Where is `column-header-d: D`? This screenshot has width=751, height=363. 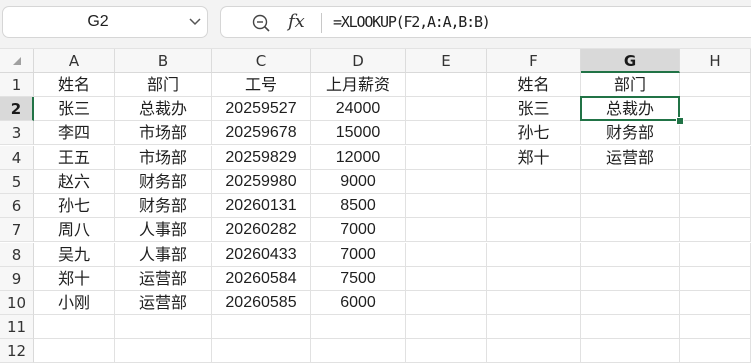 column-header-d: D is located at coordinates (358, 61).